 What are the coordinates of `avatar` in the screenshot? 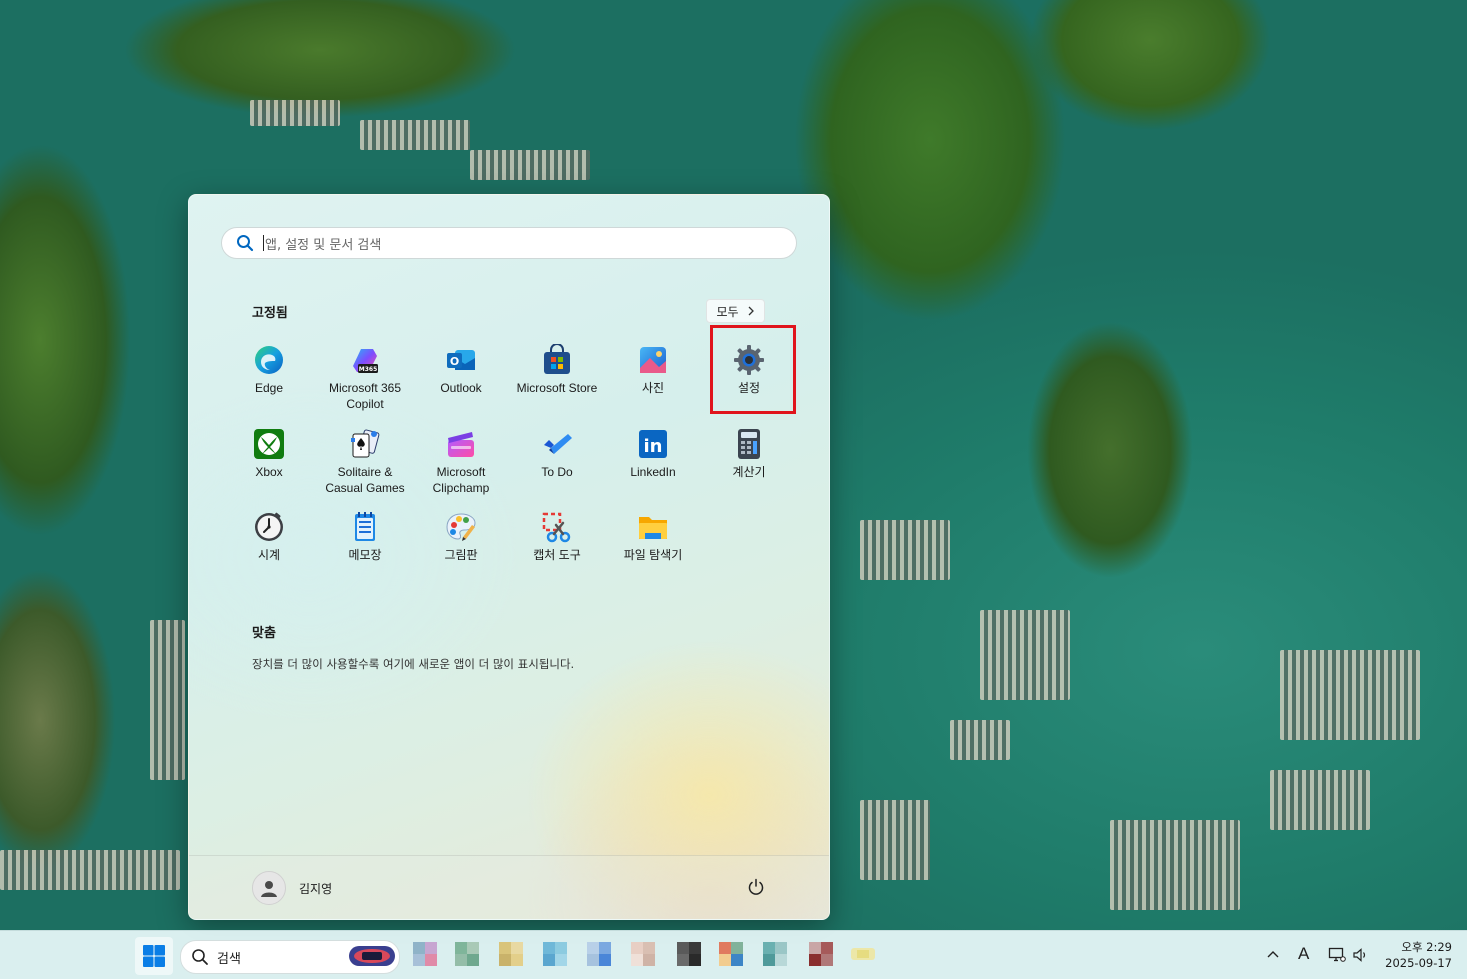 It's located at (269, 888).